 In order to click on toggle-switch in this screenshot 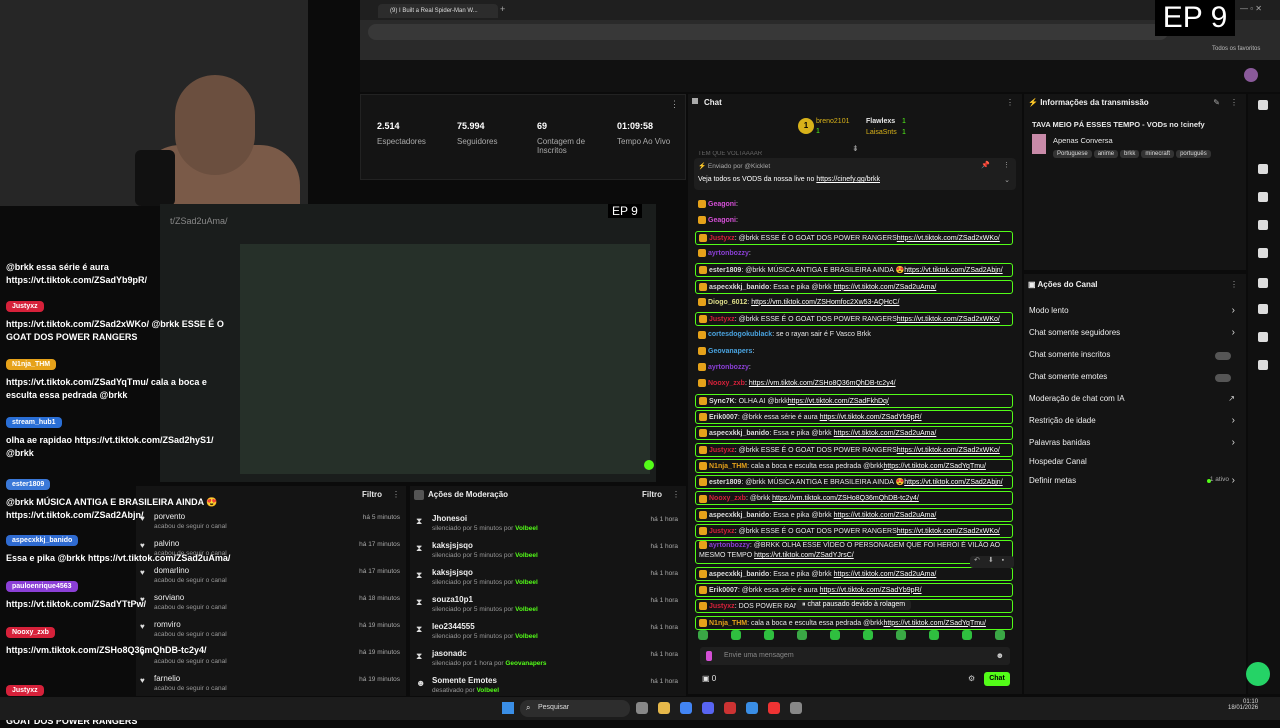, I will do `click(1223, 356)`.